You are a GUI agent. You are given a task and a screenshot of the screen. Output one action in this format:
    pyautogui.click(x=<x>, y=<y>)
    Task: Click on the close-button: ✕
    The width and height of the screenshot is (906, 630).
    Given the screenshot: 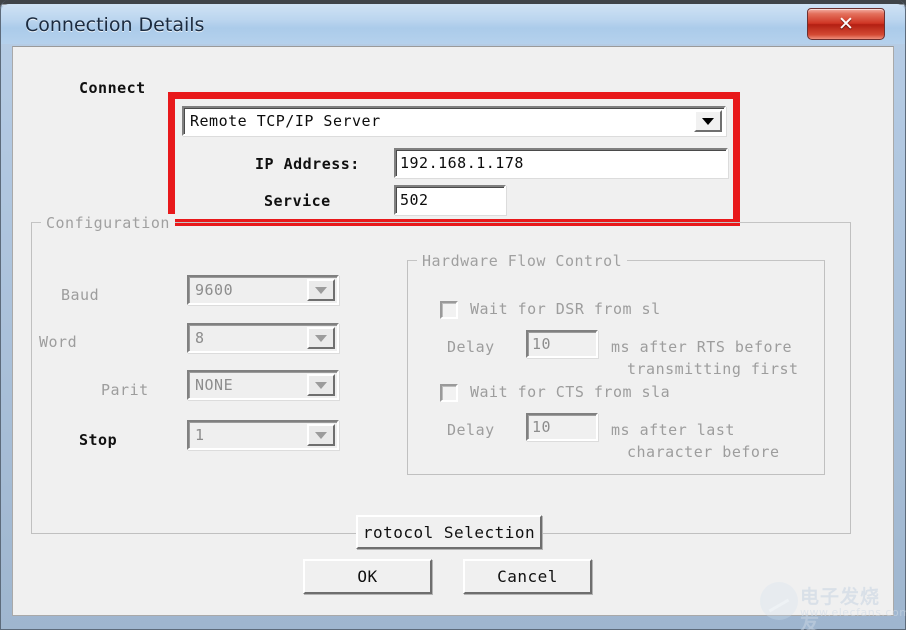 What is the action you would take?
    pyautogui.click(x=846, y=24)
    